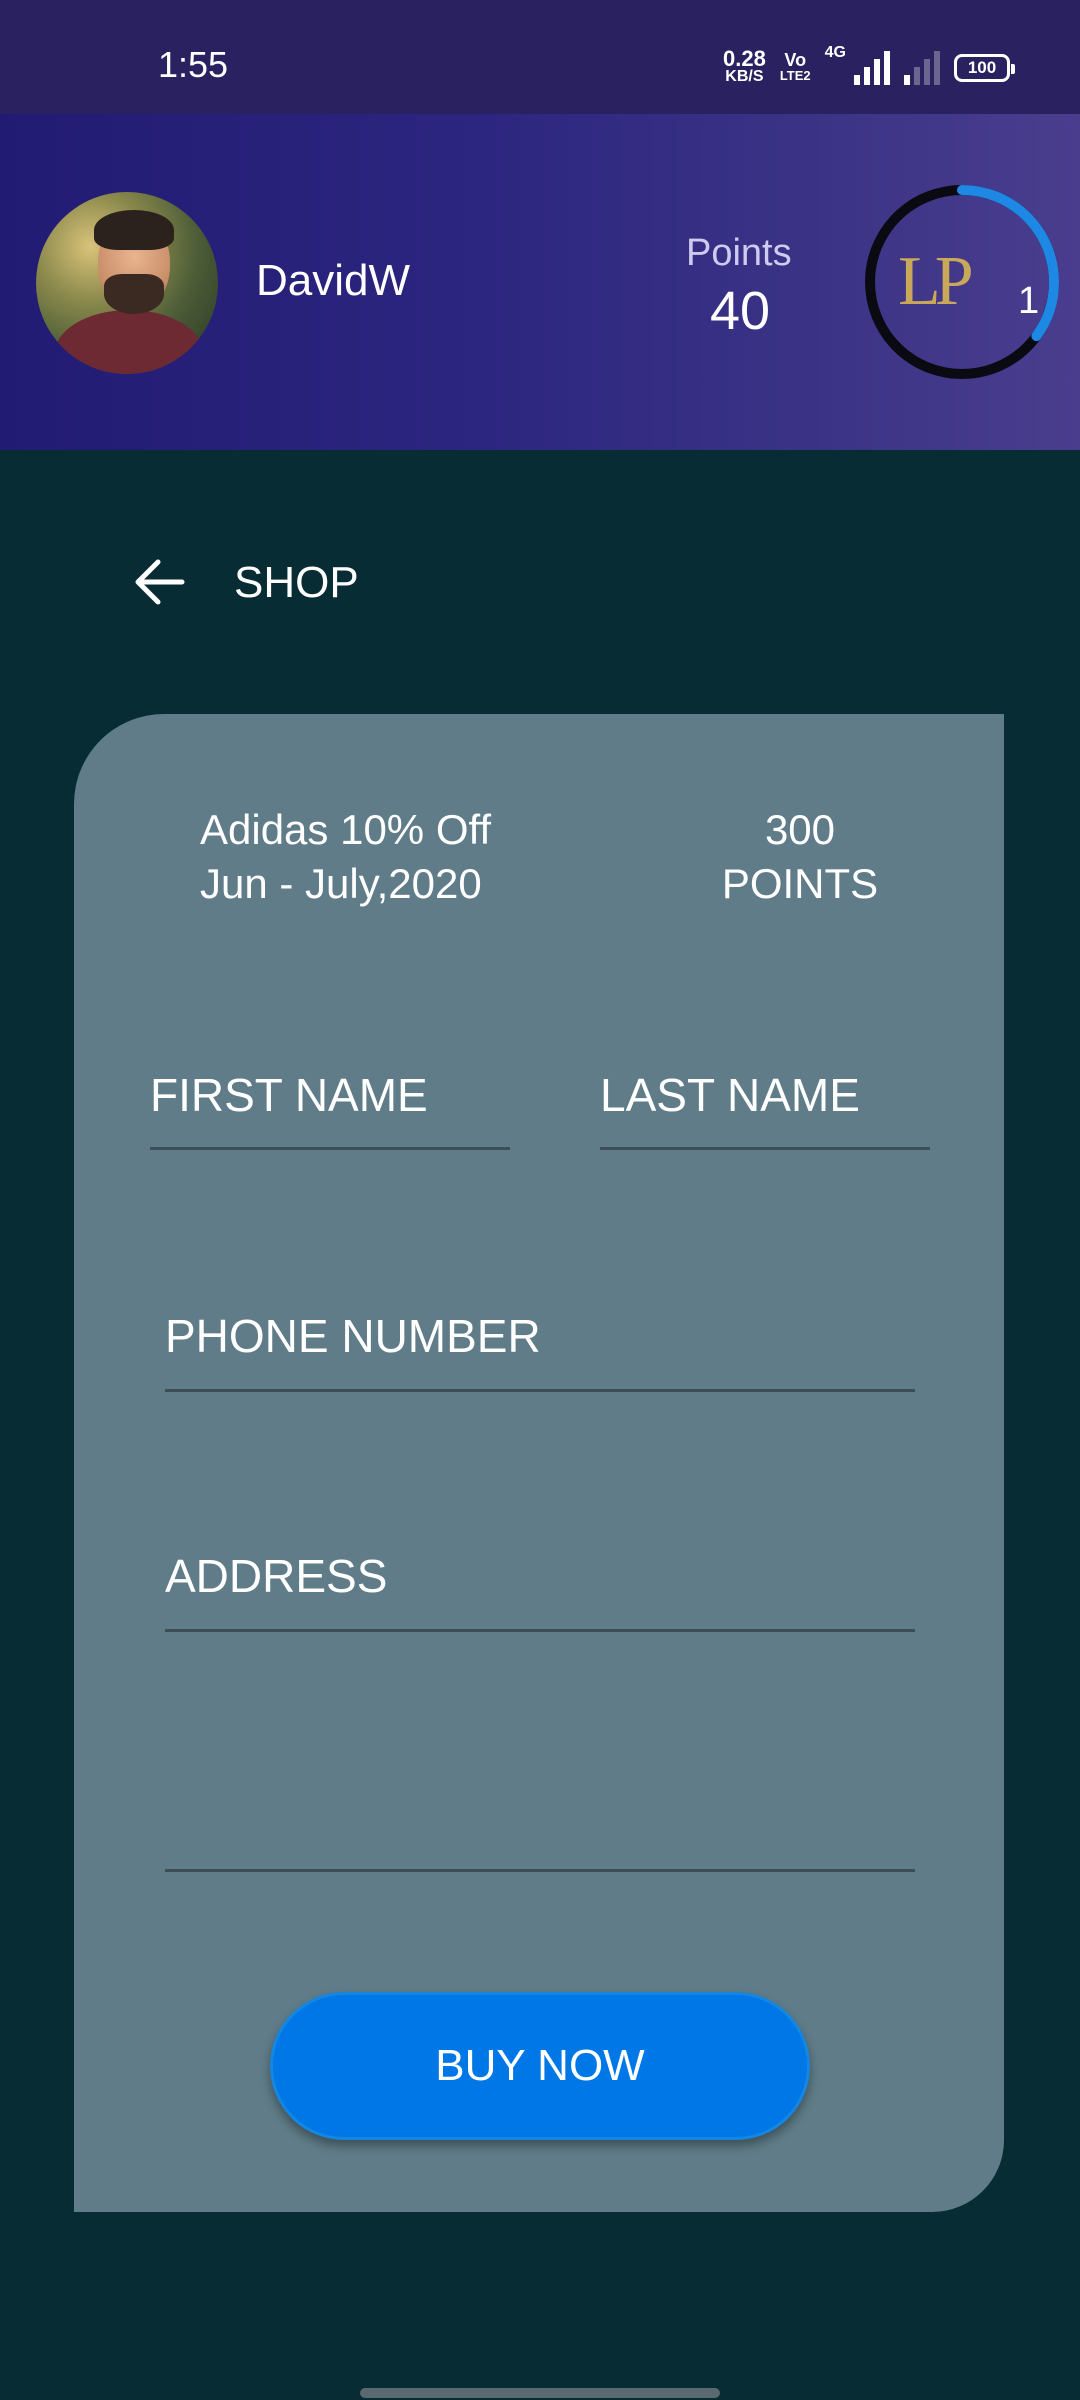 This screenshot has width=1080, height=2400. What do you see at coordinates (795, 60) in the screenshot?
I see `volte-top: Vo` at bounding box center [795, 60].